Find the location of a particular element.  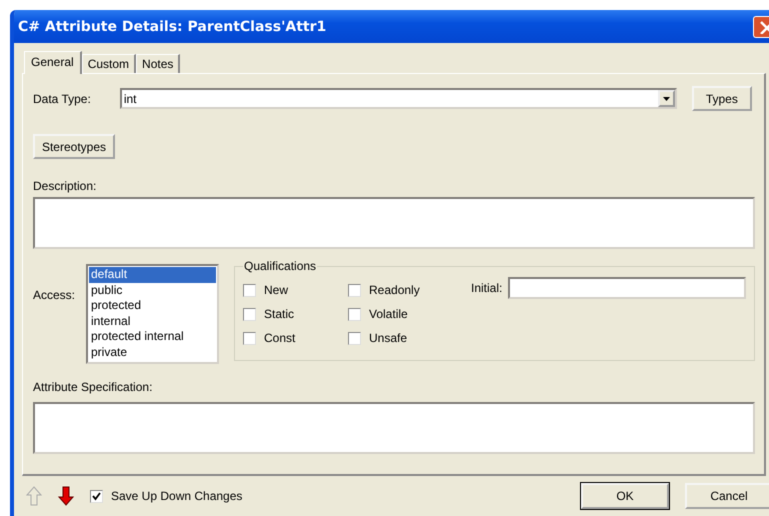

field-label: Attribute Specification: is located at coordinates (92, 387).